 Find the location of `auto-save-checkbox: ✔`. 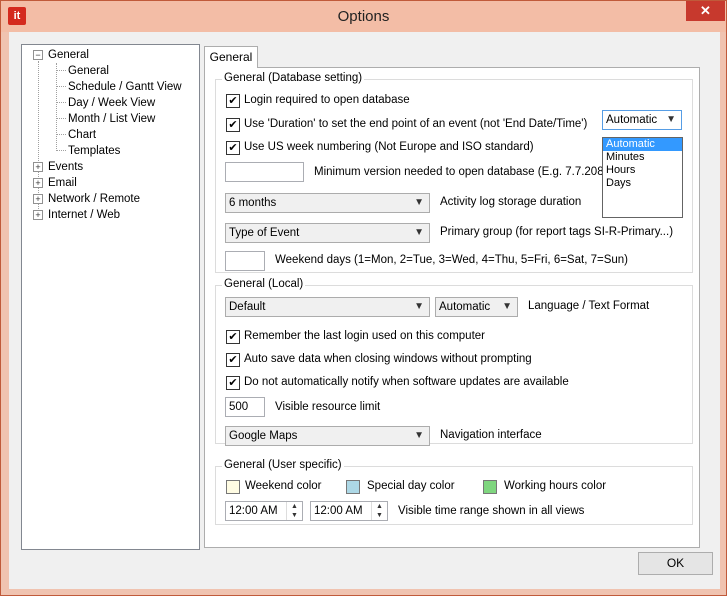

auto-save-checkbox: ✔ is located at coordinates (233, 360).